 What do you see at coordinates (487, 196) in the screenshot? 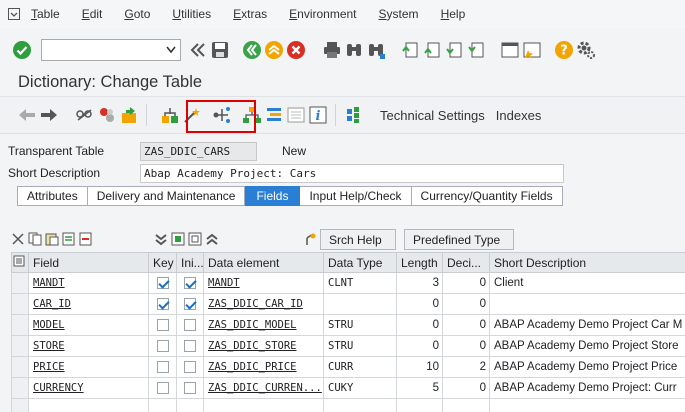
I see `tab-currency-quantity-fields: Currency/Quantity Fields` at bounding box center [487, 196].